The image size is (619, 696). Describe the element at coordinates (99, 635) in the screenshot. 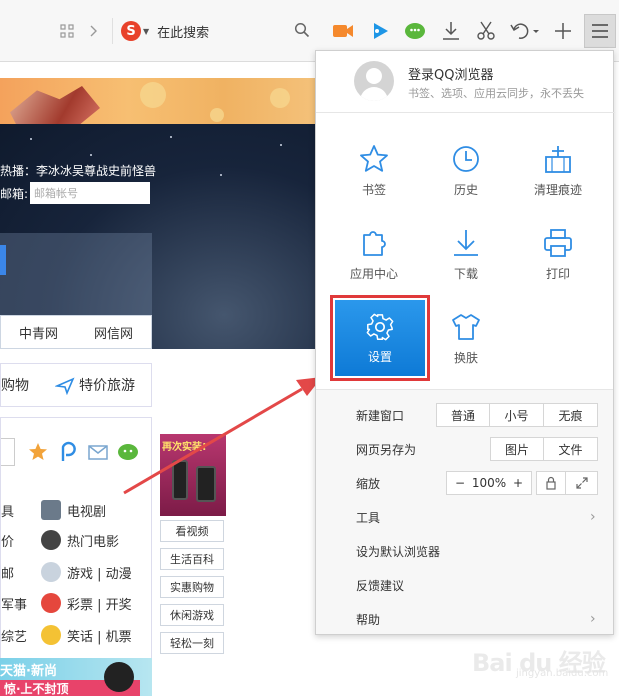

I see `list-item-right: 笑话 | 机票` at that location.